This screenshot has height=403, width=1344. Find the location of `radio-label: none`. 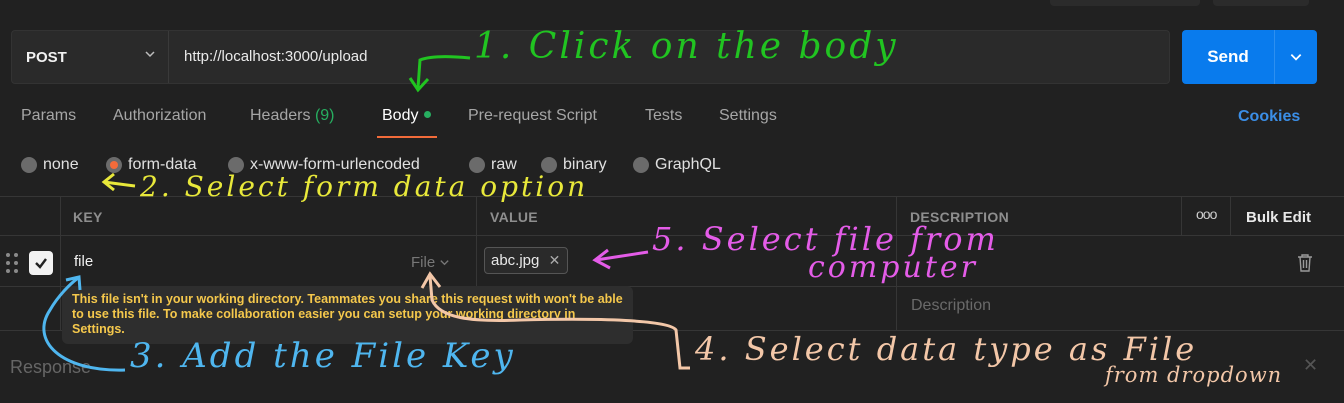

radio-label: none is located at coordinates (61, 164).